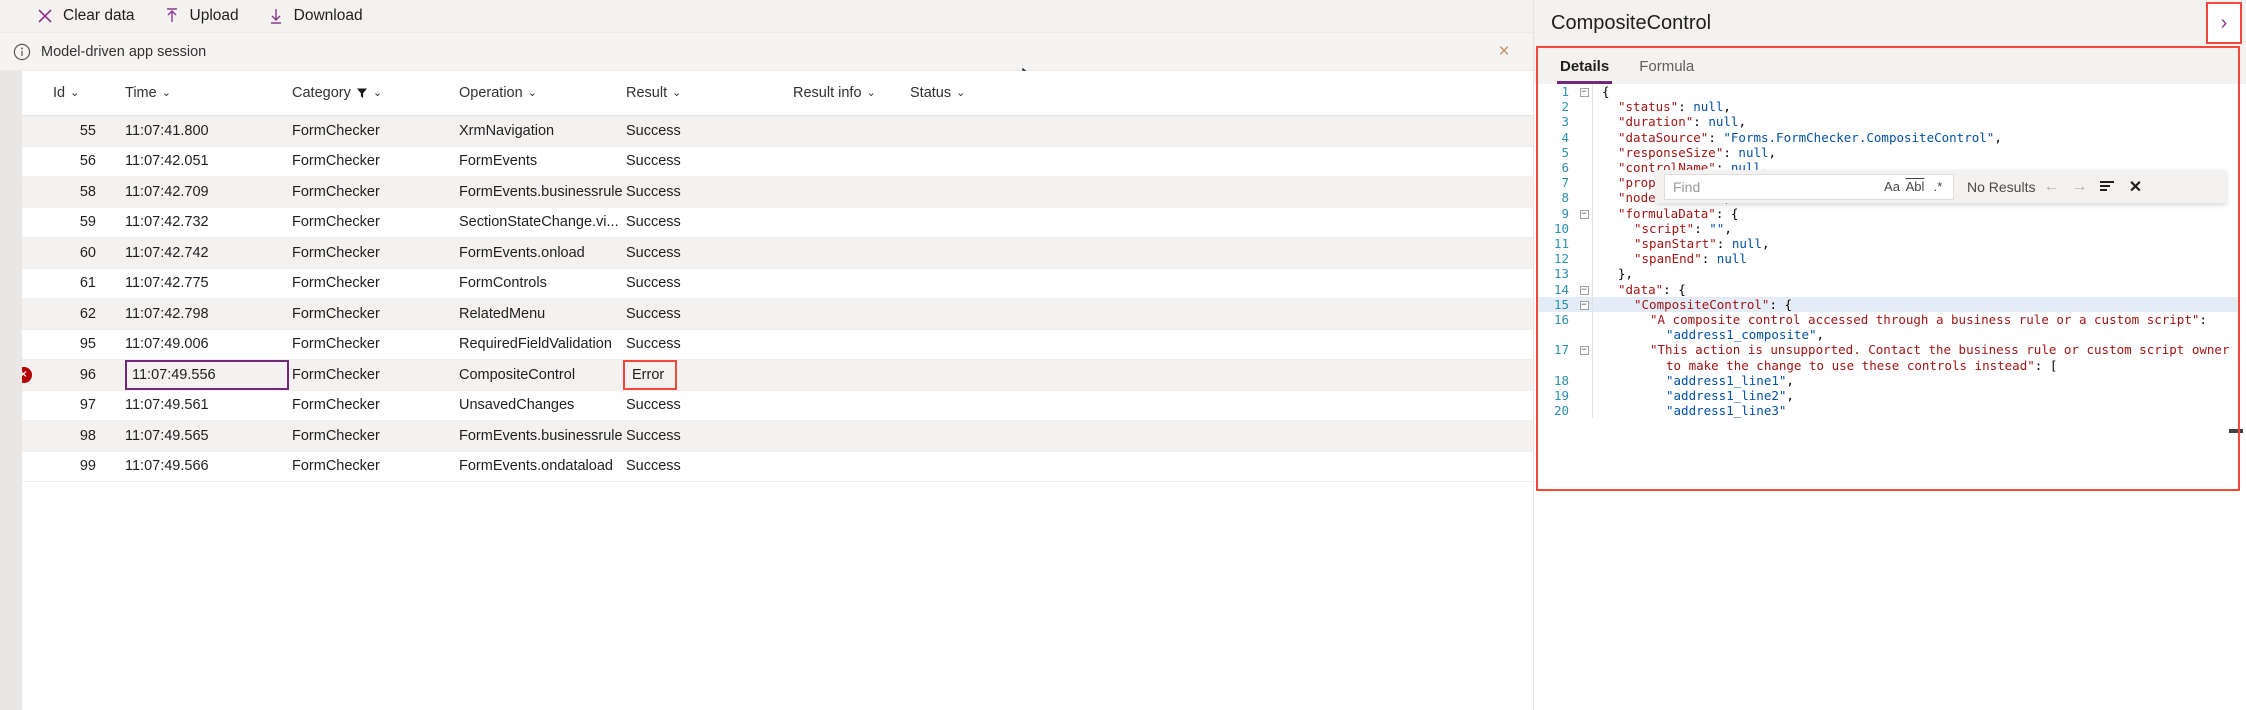 The height and width of the screenshot is (710, 2246). I want to click on code-line-number: 5, so click(1565, 152).